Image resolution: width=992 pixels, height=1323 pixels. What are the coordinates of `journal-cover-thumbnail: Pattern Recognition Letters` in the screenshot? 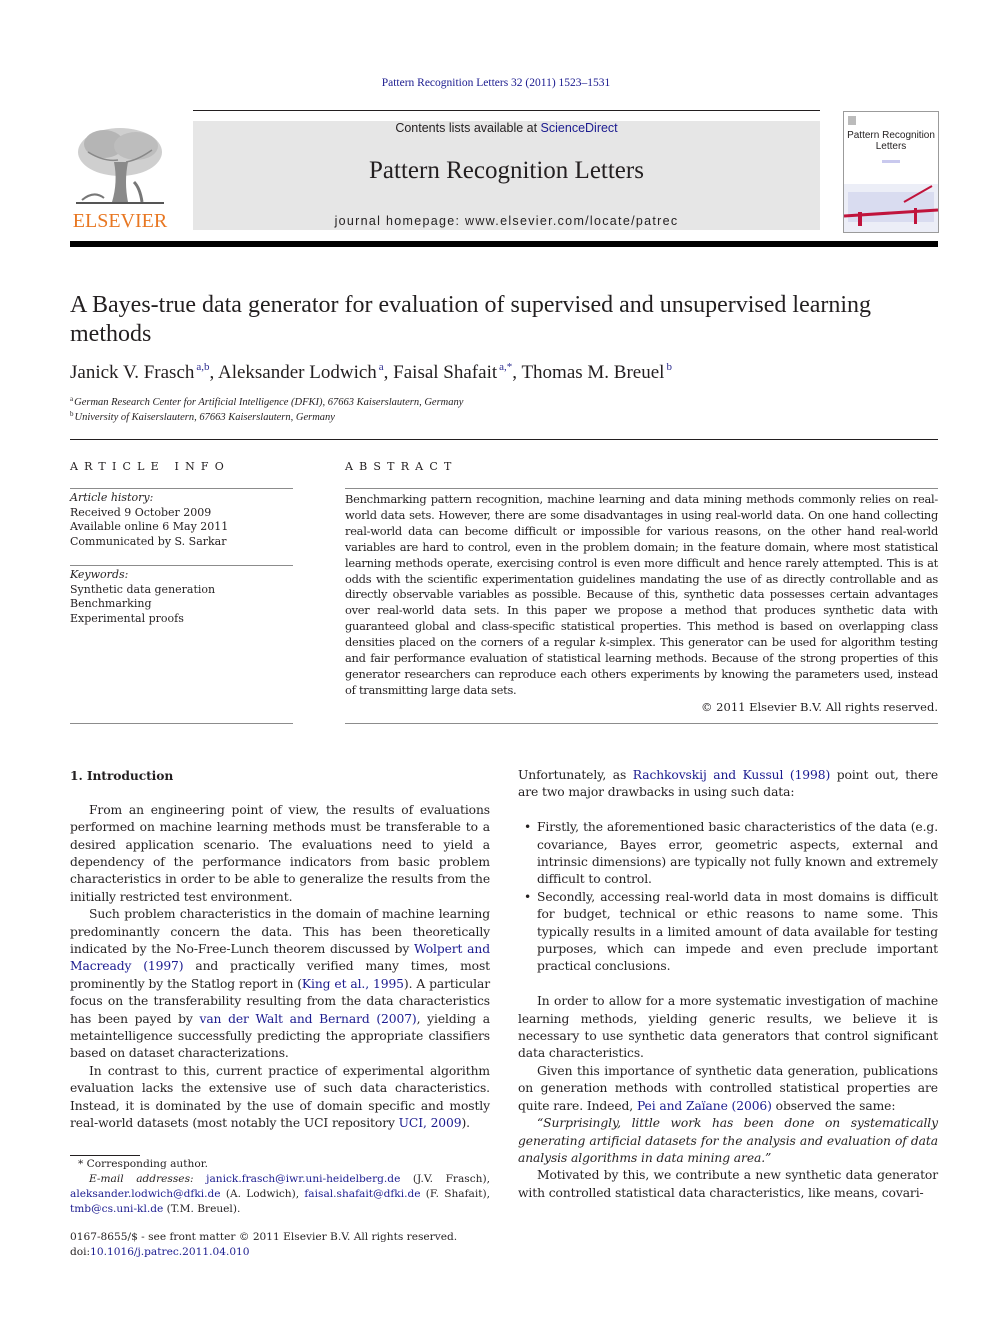 It's located at (891, 172).